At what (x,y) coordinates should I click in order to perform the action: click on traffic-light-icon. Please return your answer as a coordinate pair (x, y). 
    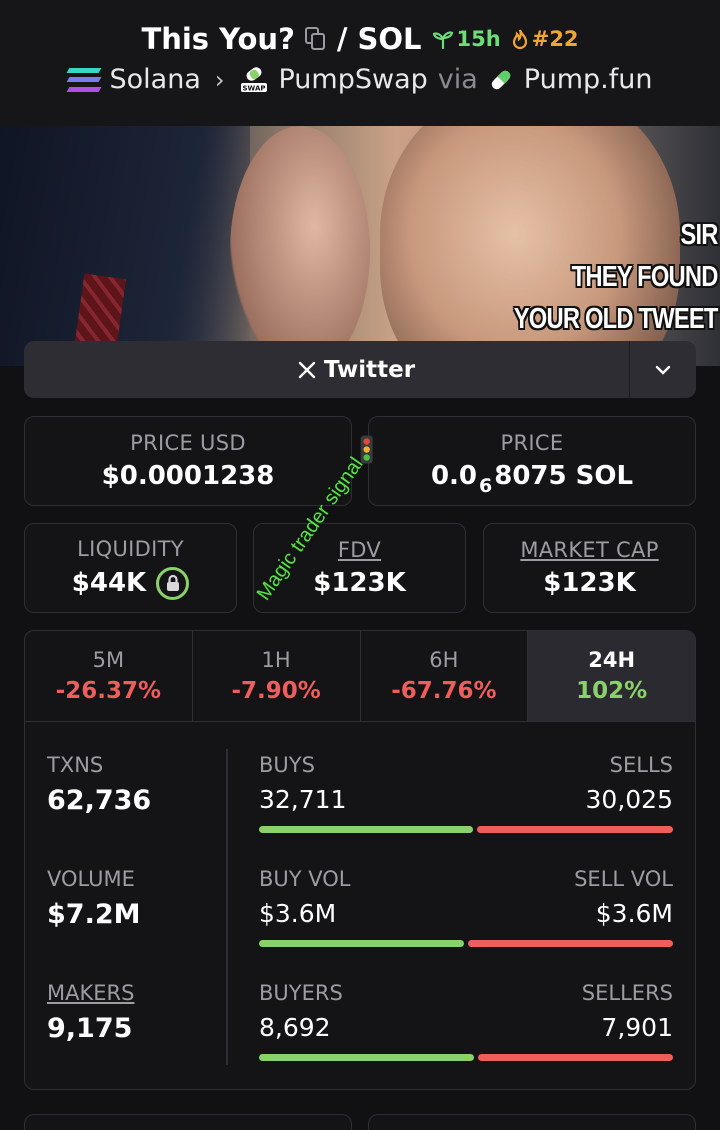
    Looking at the image, I should click on (366, 449).